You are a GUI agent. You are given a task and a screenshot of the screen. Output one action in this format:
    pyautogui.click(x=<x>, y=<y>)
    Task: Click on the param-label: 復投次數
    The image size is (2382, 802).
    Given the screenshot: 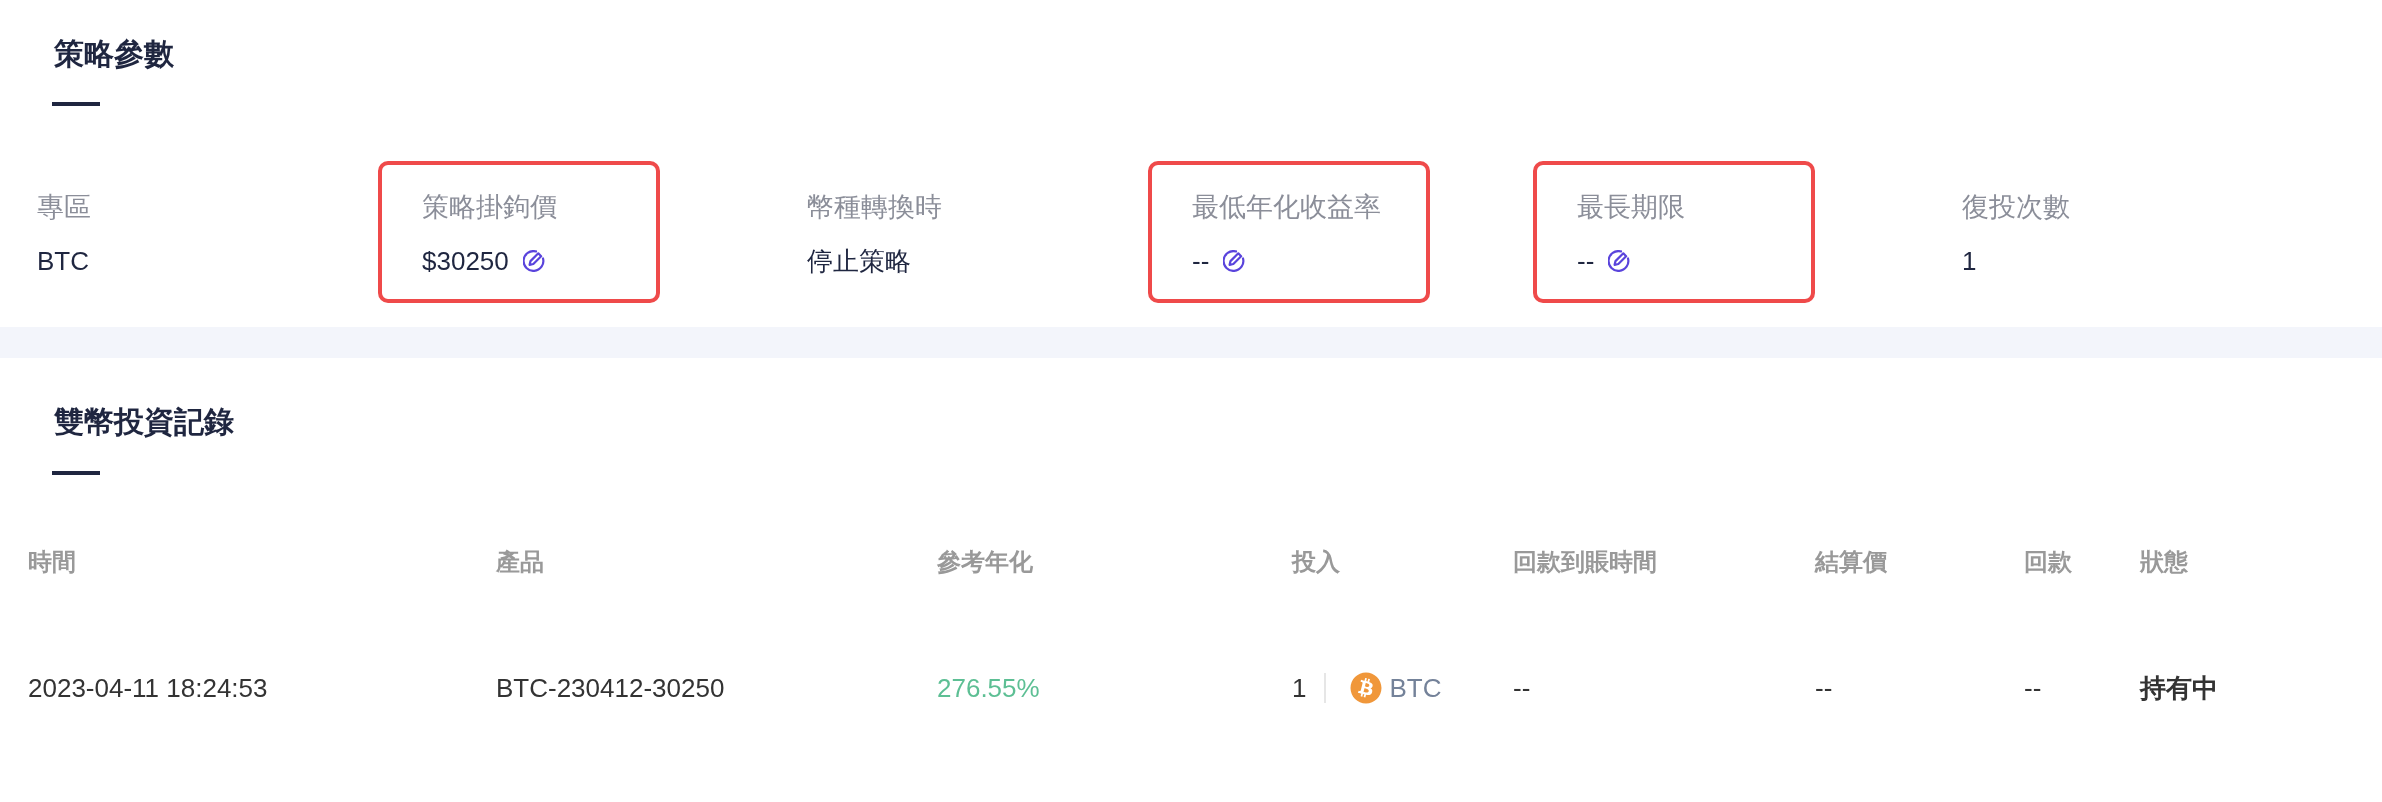 What is the action you would take?
    pyautogui.click(x=2016, y=207)
    